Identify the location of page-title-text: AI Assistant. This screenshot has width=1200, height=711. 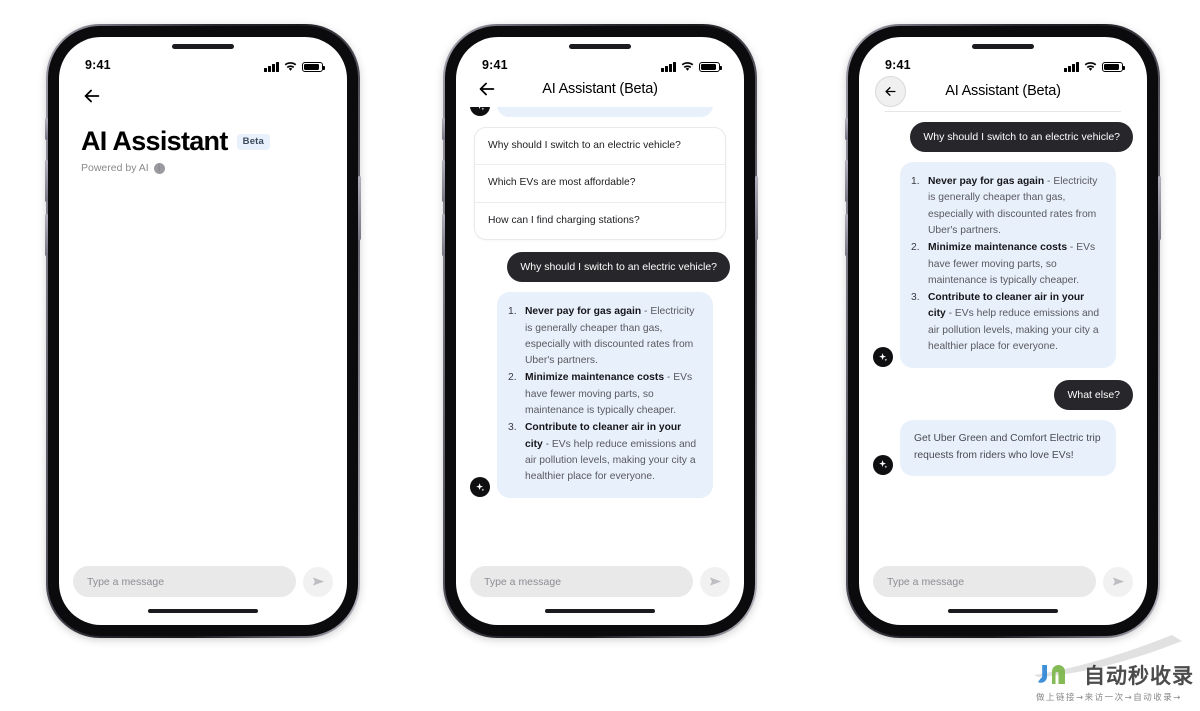
(154, 141).